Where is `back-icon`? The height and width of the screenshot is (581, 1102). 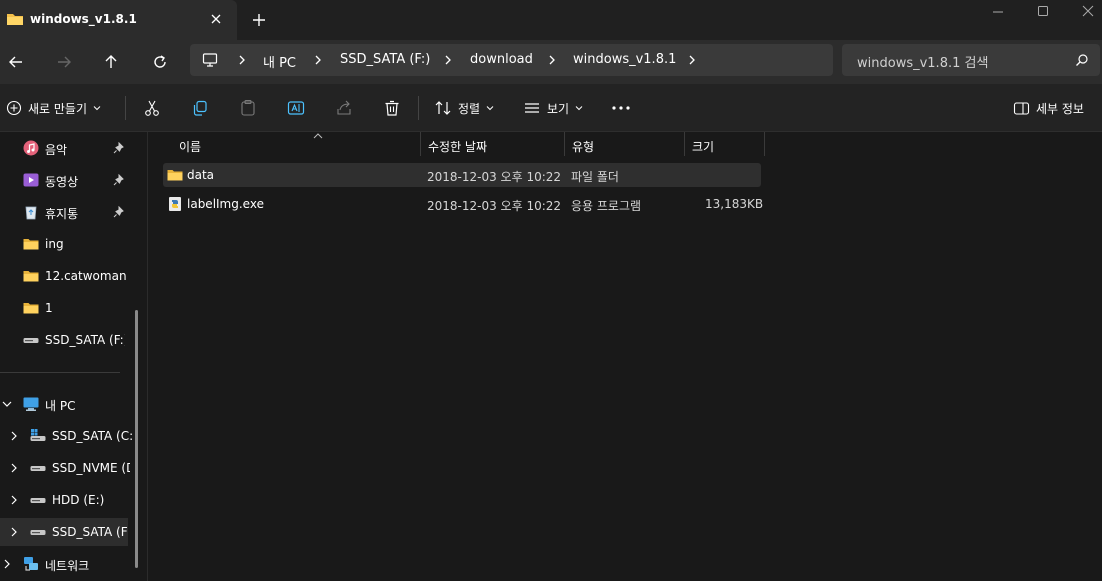
back-icon is located at coordinates (16, 62).